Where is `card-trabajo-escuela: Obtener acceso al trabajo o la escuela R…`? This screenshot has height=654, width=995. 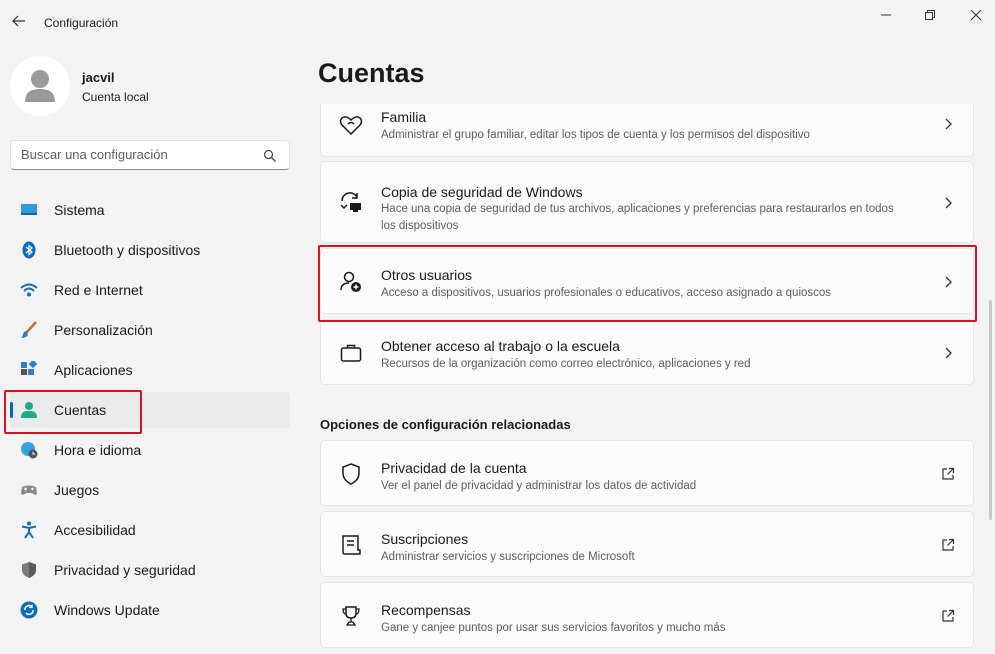 card-trabajo-escuela: Obtener acceso al trabajo o la escuela R… is located at coordinates (647, 352).